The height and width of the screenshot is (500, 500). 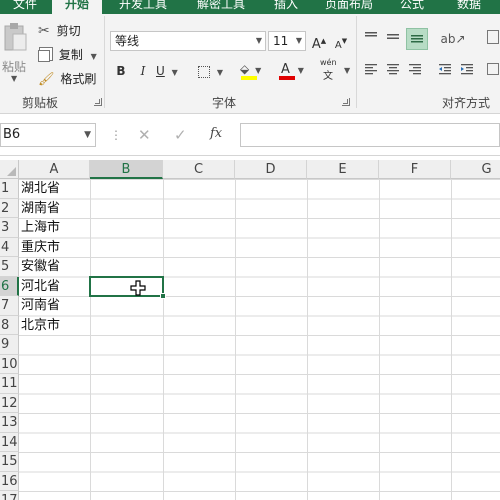 What do you see at coordinates (204, 71) in the screenshot?
I see `borders-icon` at bounding box center [204, 71].